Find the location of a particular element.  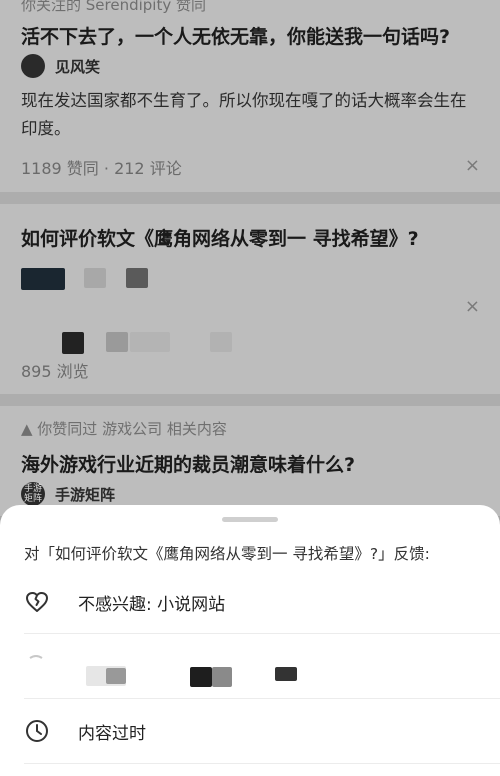

author-name: 手游矩阵 is located at coordinates (85, 494).